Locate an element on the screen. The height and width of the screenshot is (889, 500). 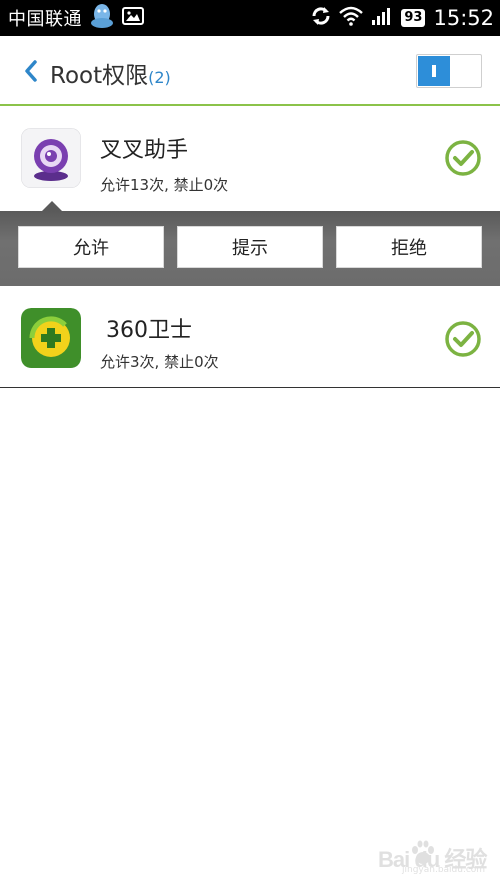
app-name: 叉叉助手 is located at coordinates (144, 150).